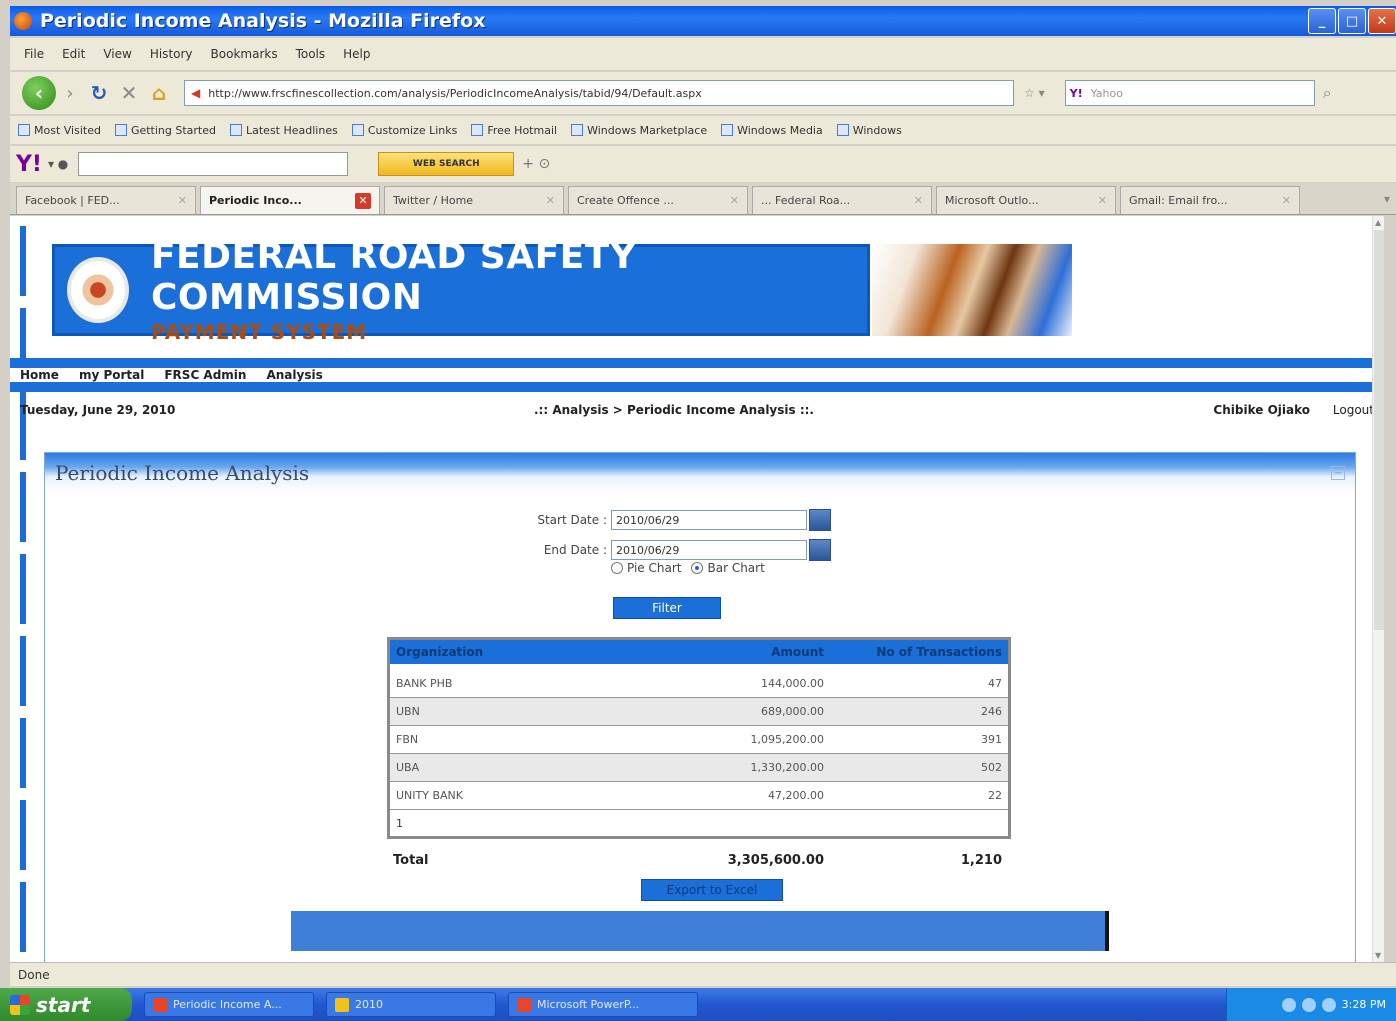 This screenshot has width=1396, height=1021. What do you see at coordinates (1379, 430) in the screenshot?
I see `scrollbar-thumb` at bounding box center [1379, 430].